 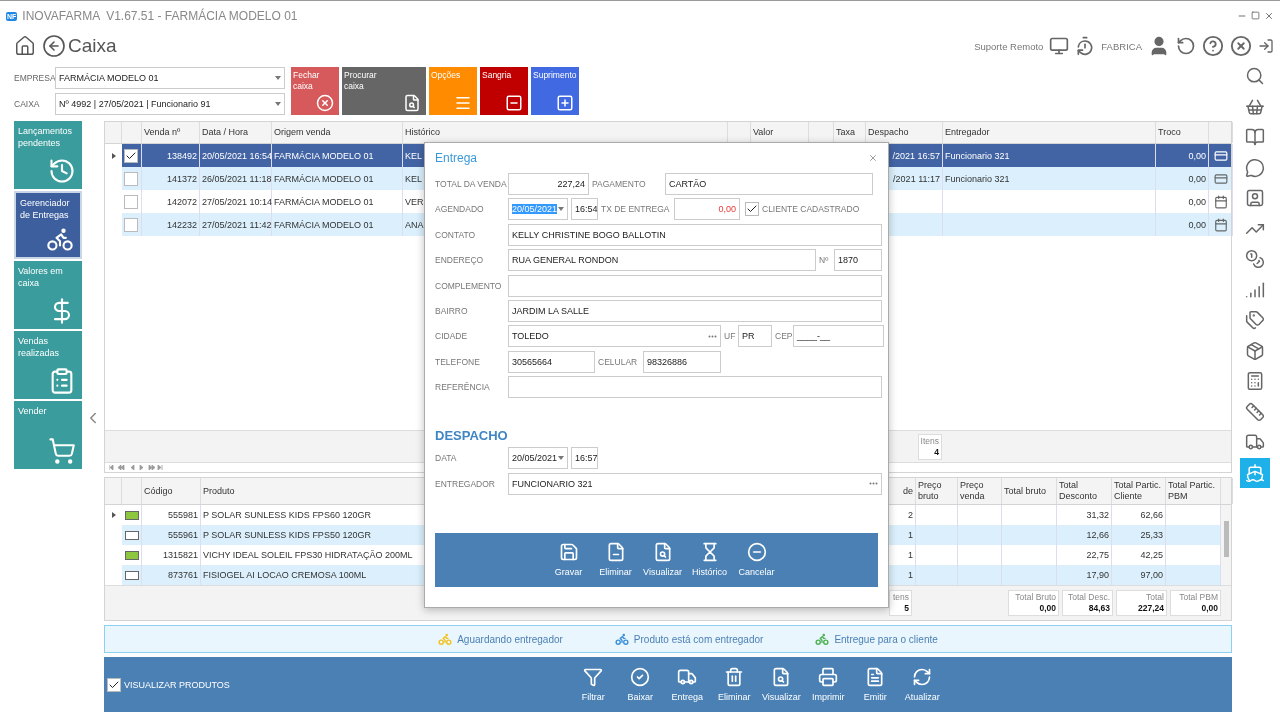 What do you see at coordinates (1049, 132) in the screenshot?
I see `column-header: Entregador` at bounding box center [1049, 132].